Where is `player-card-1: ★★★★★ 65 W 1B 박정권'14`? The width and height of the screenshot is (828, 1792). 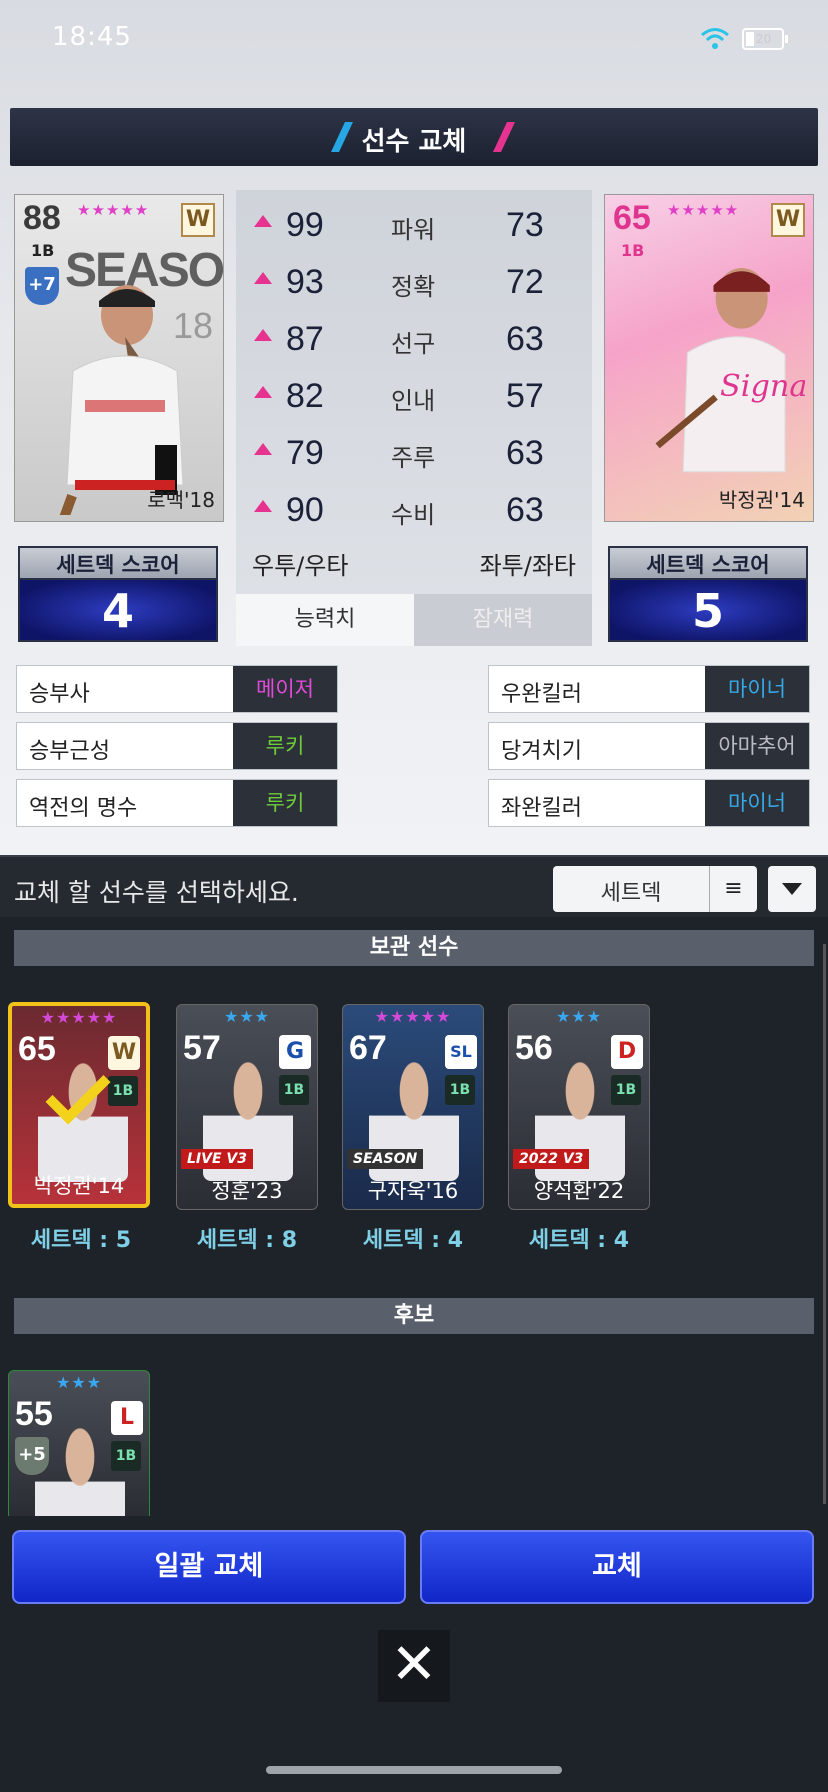
player-card-1: ★★★★★ 65 W 1B 박정권'14 is located at coordinates (79, 1105).